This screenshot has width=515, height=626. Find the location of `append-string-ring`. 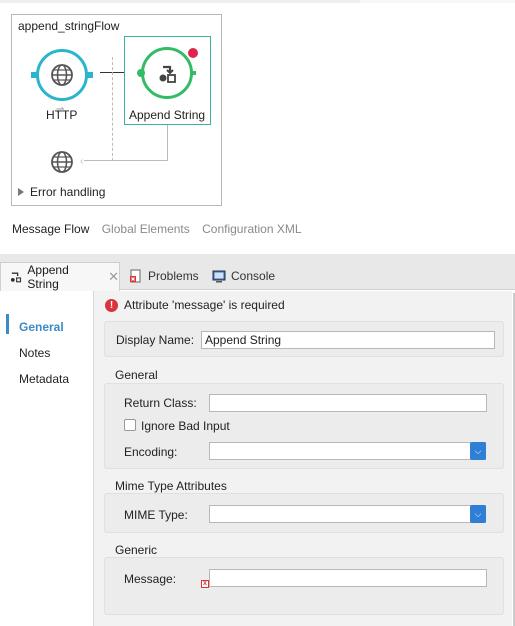

append-string-ring is located at coordinates (167, 73).